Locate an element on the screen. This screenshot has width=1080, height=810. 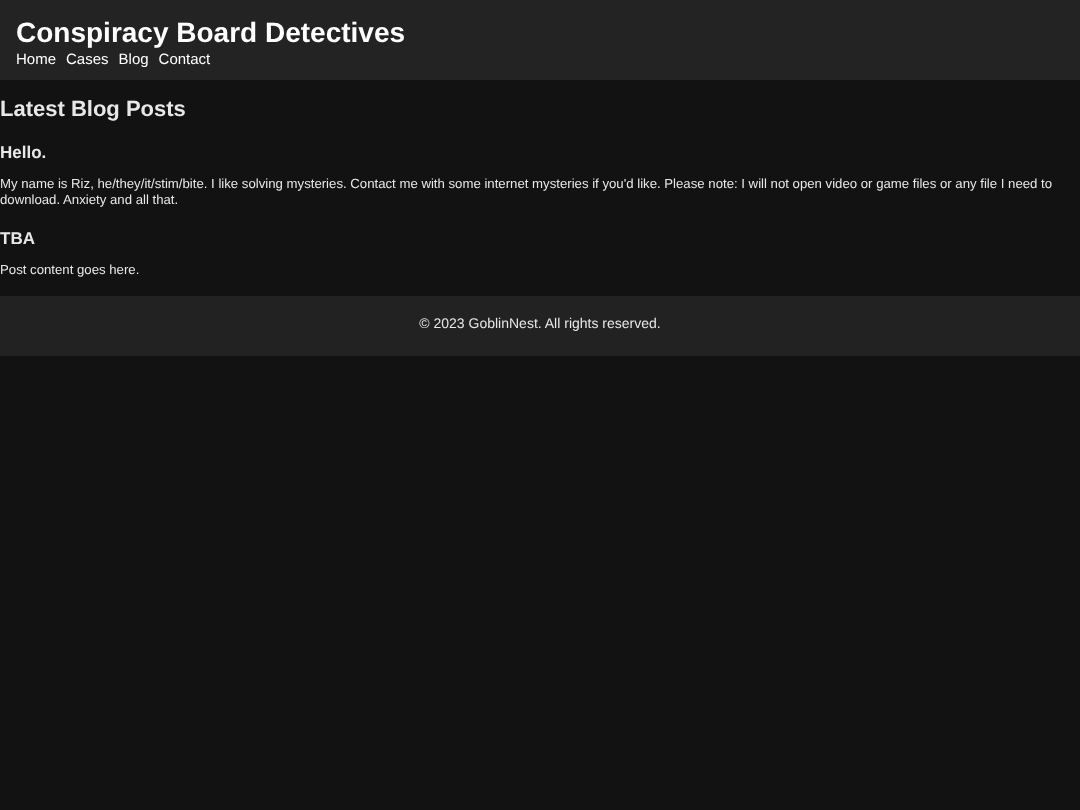
section-heading: Latest Blog Posts is located at coordinates (93, 110).